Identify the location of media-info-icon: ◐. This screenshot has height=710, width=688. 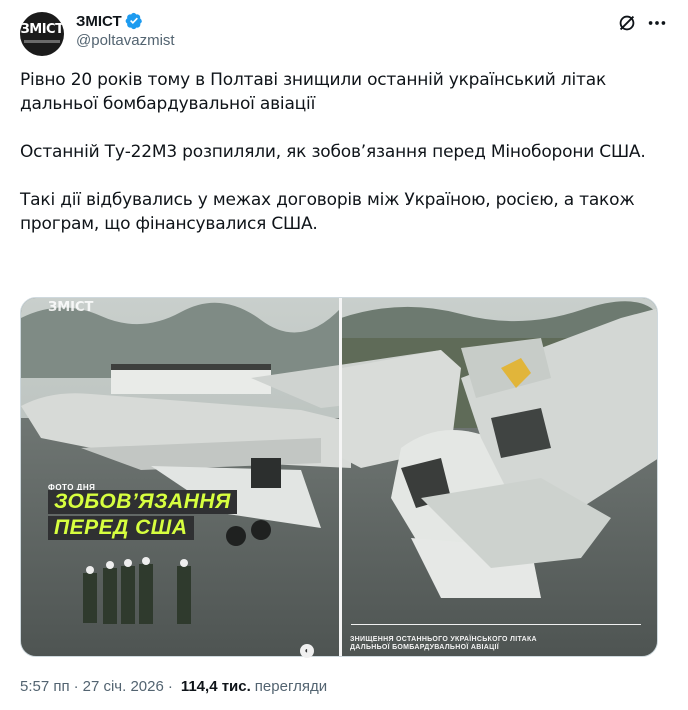
(307, 651).